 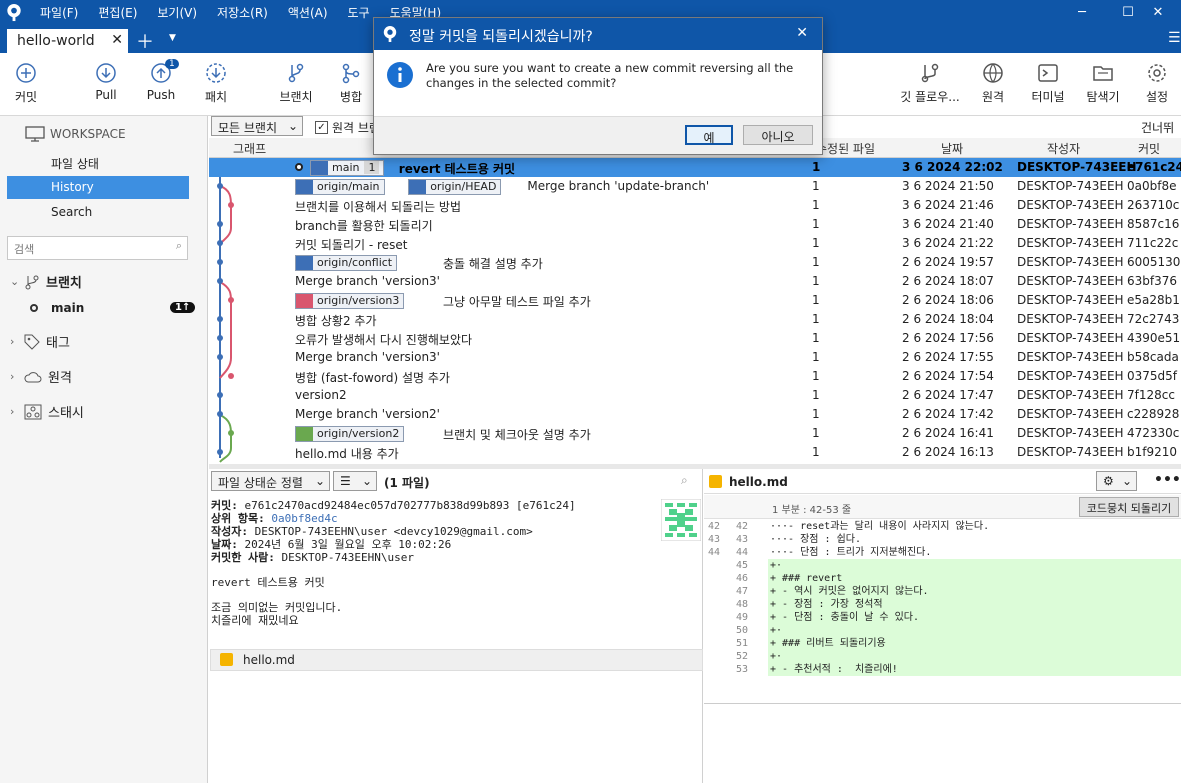 What do you see at coordinates (57, 308) in the screenshot?
I see `sidebar-branch-main: main` at bounding box center [57, 308].